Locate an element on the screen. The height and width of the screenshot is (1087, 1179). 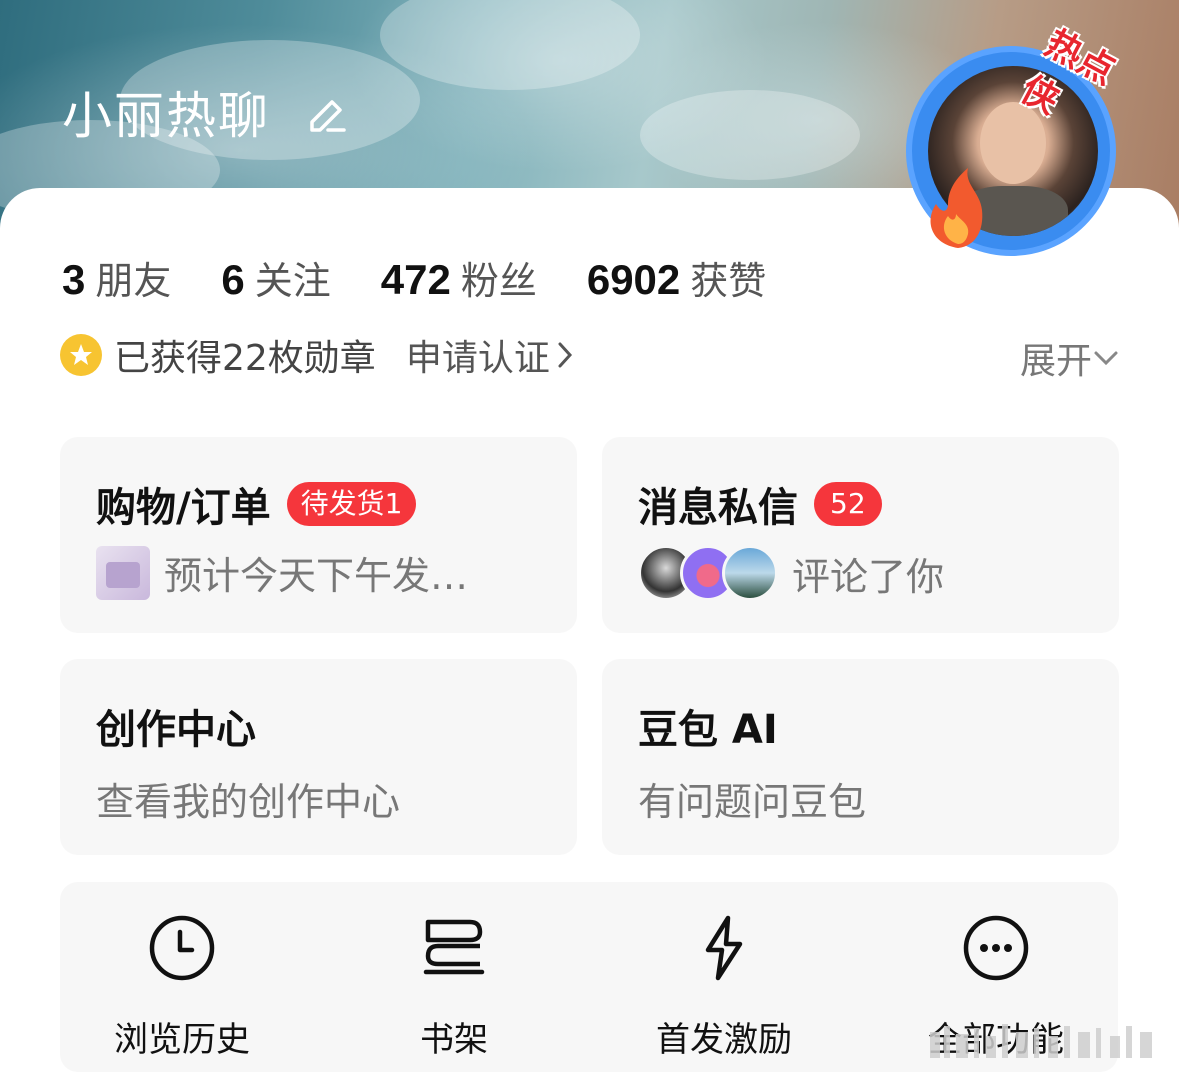
tool-label: 书架 is located at coordinates (454, 1040).